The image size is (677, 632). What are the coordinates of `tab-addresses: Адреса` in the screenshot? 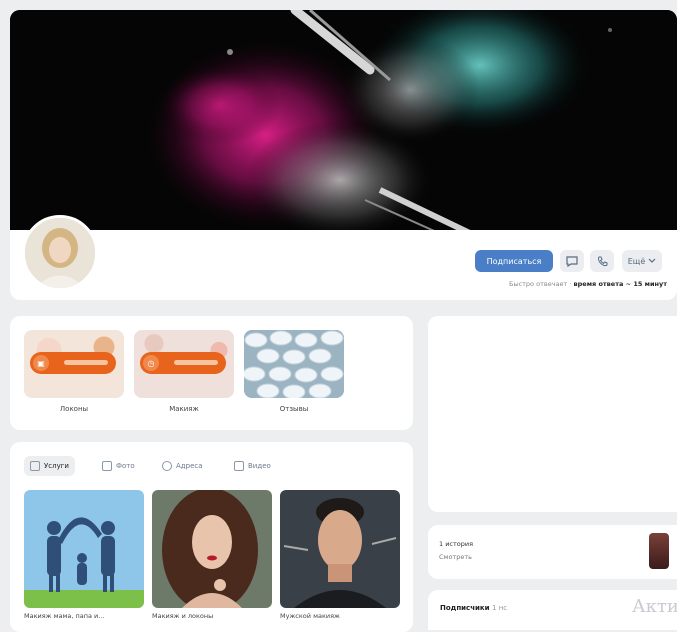 It's located at (182, 466).